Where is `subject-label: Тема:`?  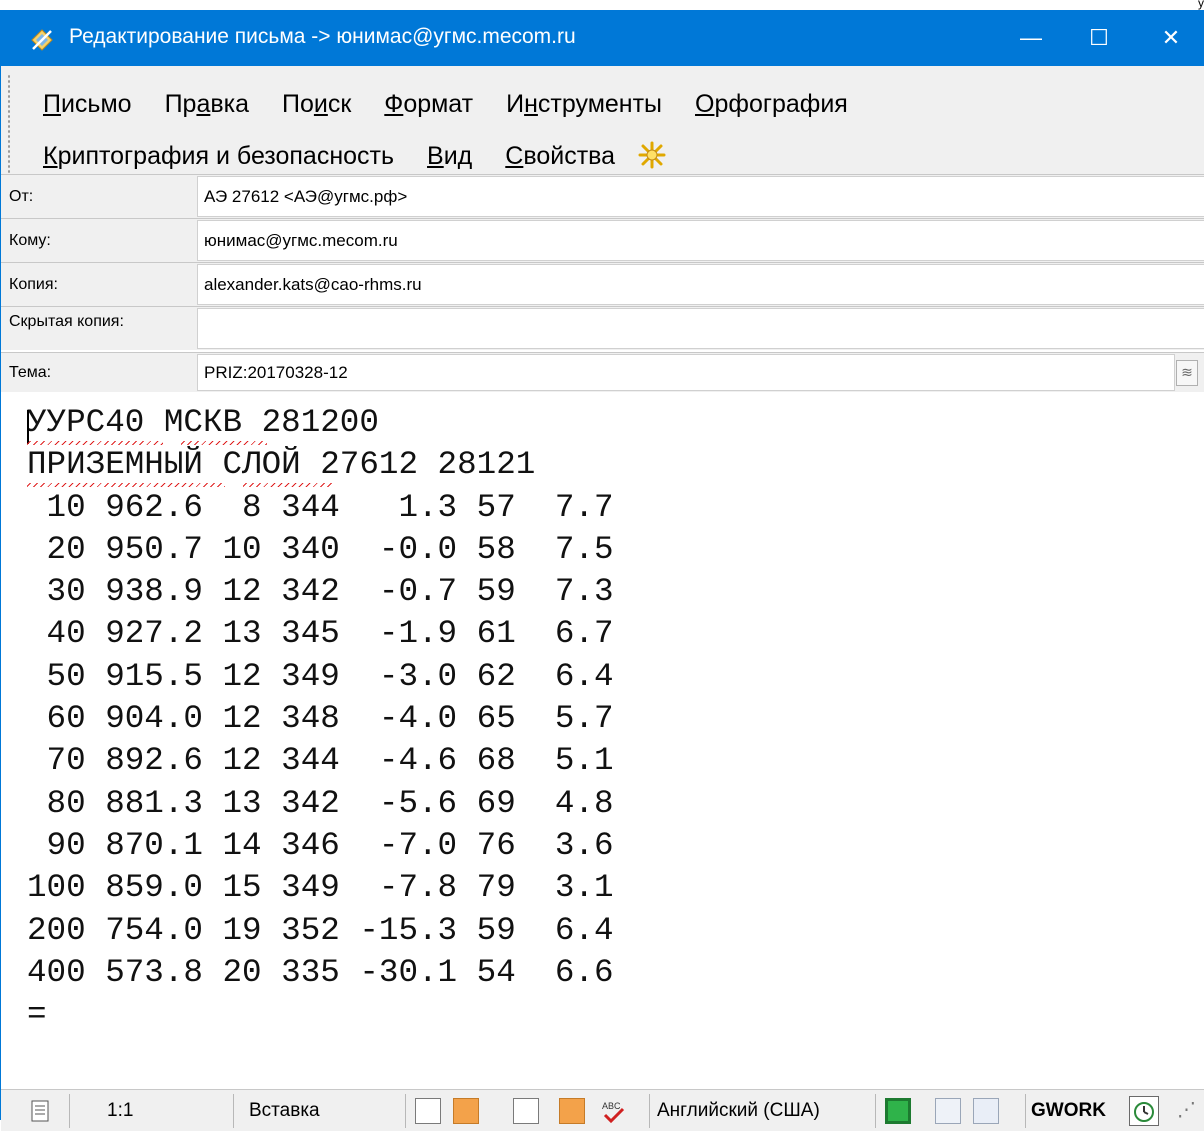 subject-label: Тема: is located at coordinates (30, 372).